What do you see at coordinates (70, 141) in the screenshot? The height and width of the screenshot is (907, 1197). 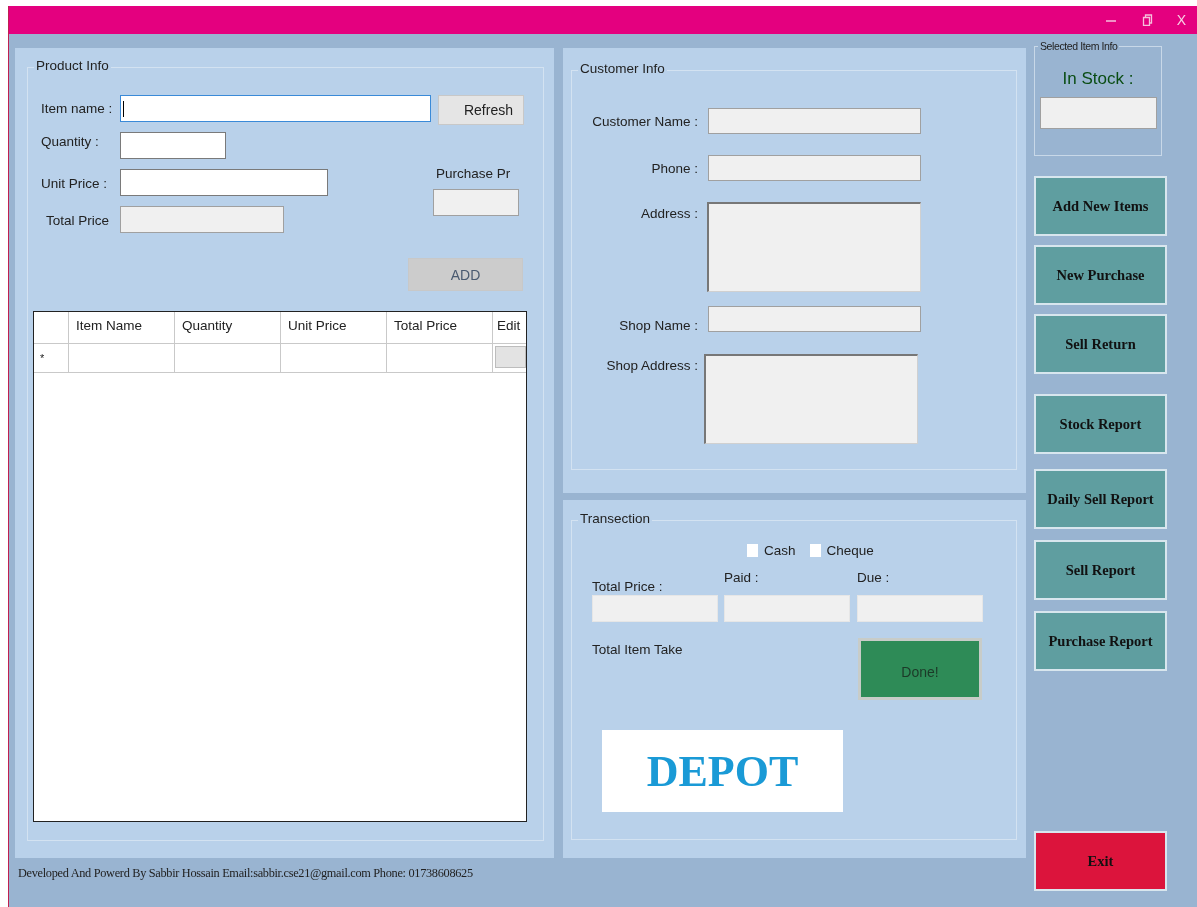 I see `field-label: Quantity :` at bounding box center [70, 141].